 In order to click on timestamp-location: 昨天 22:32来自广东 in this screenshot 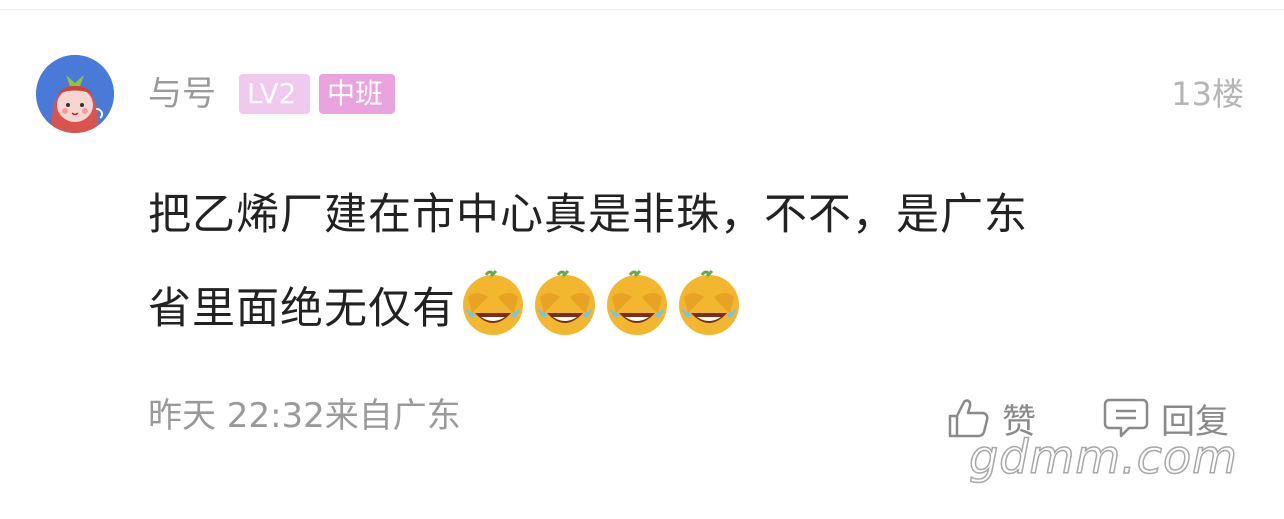, I will do `click(304, 416)`.